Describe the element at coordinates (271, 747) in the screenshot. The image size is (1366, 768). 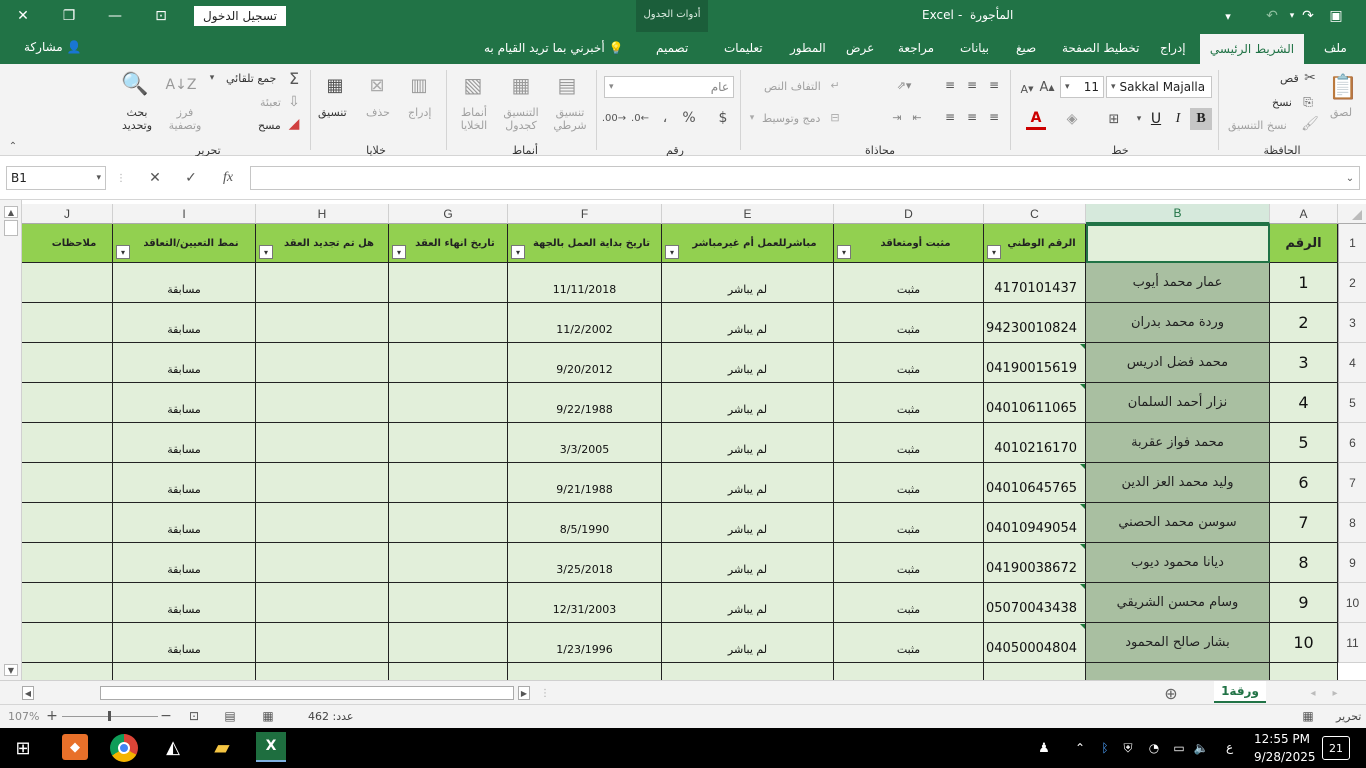
I see `excel-taskbar-icon: X` at that location.